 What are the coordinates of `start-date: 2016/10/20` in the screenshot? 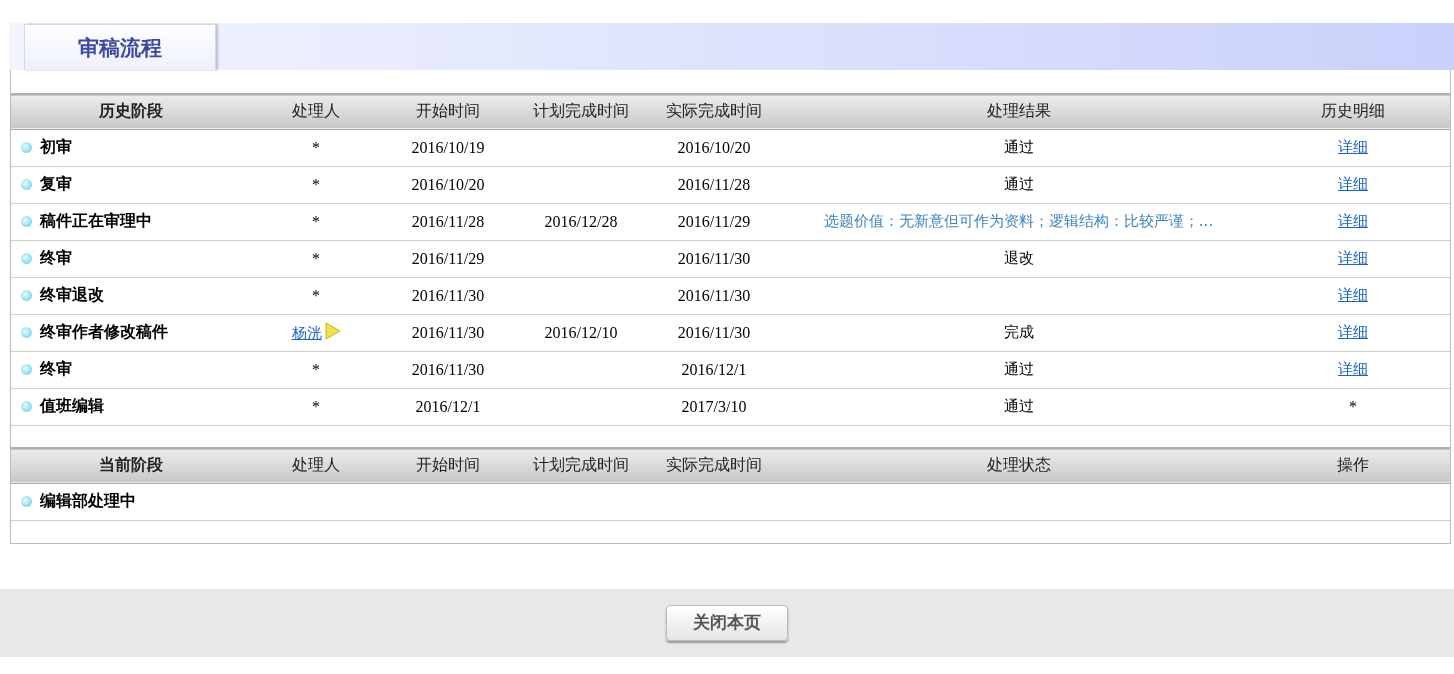 It's located at (448, 184).